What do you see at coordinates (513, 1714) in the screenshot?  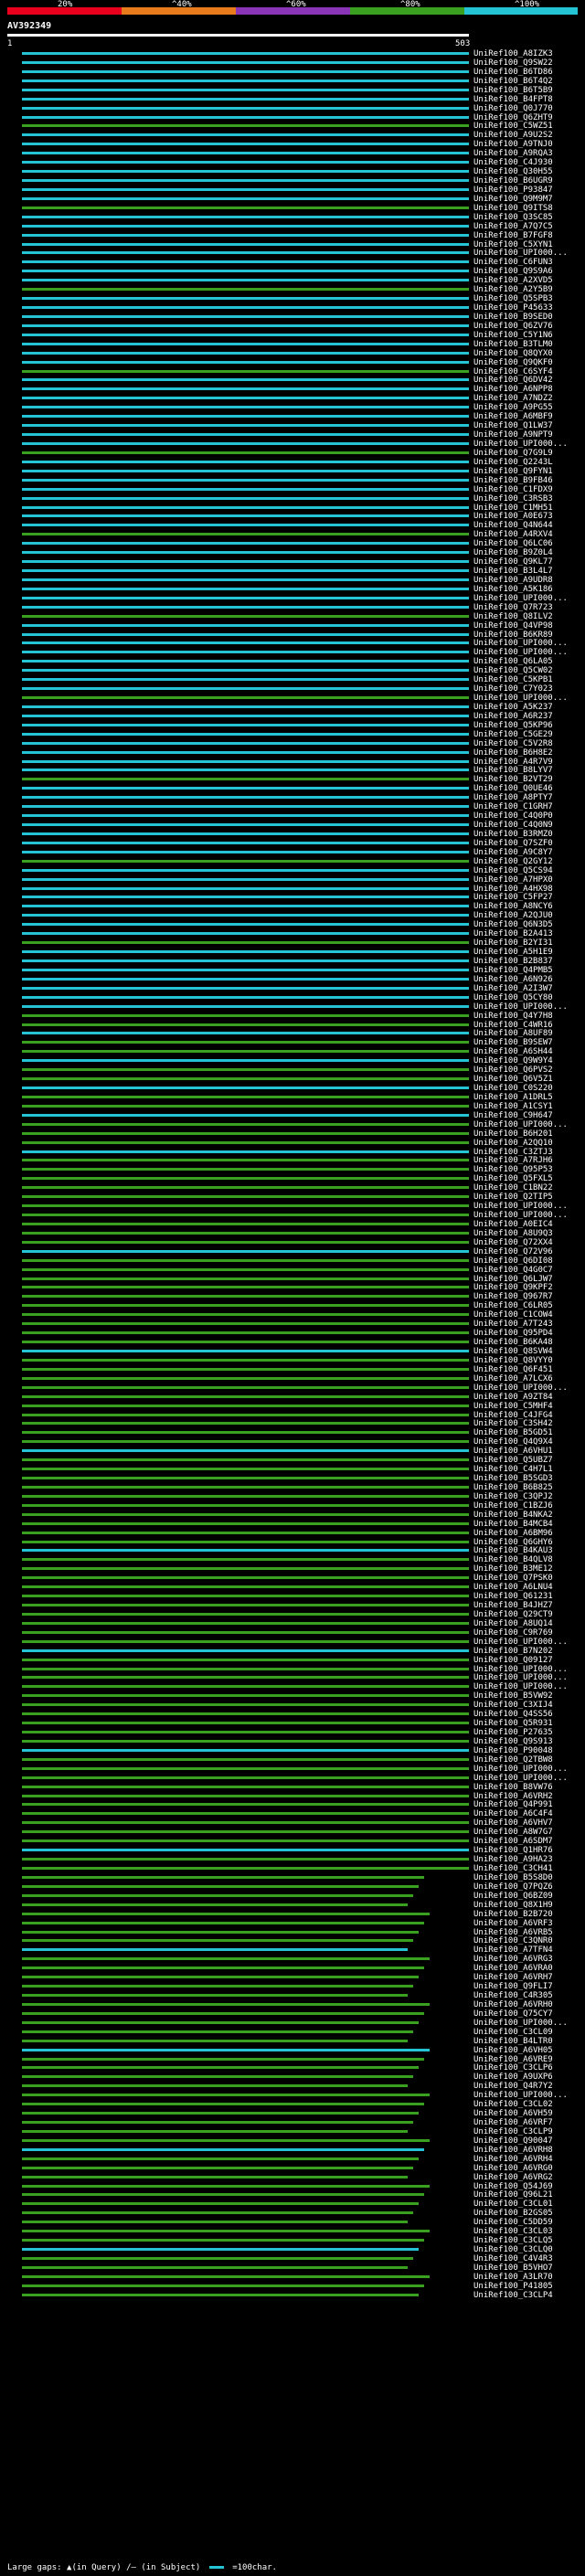 I see `hit-label: UniRef100_Q4SS56` at bounding box center [513, 1714].